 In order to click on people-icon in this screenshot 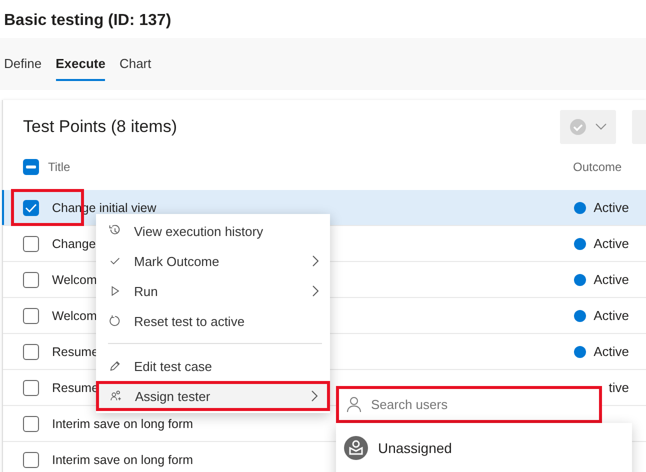, I will do `click(116, 396)`.